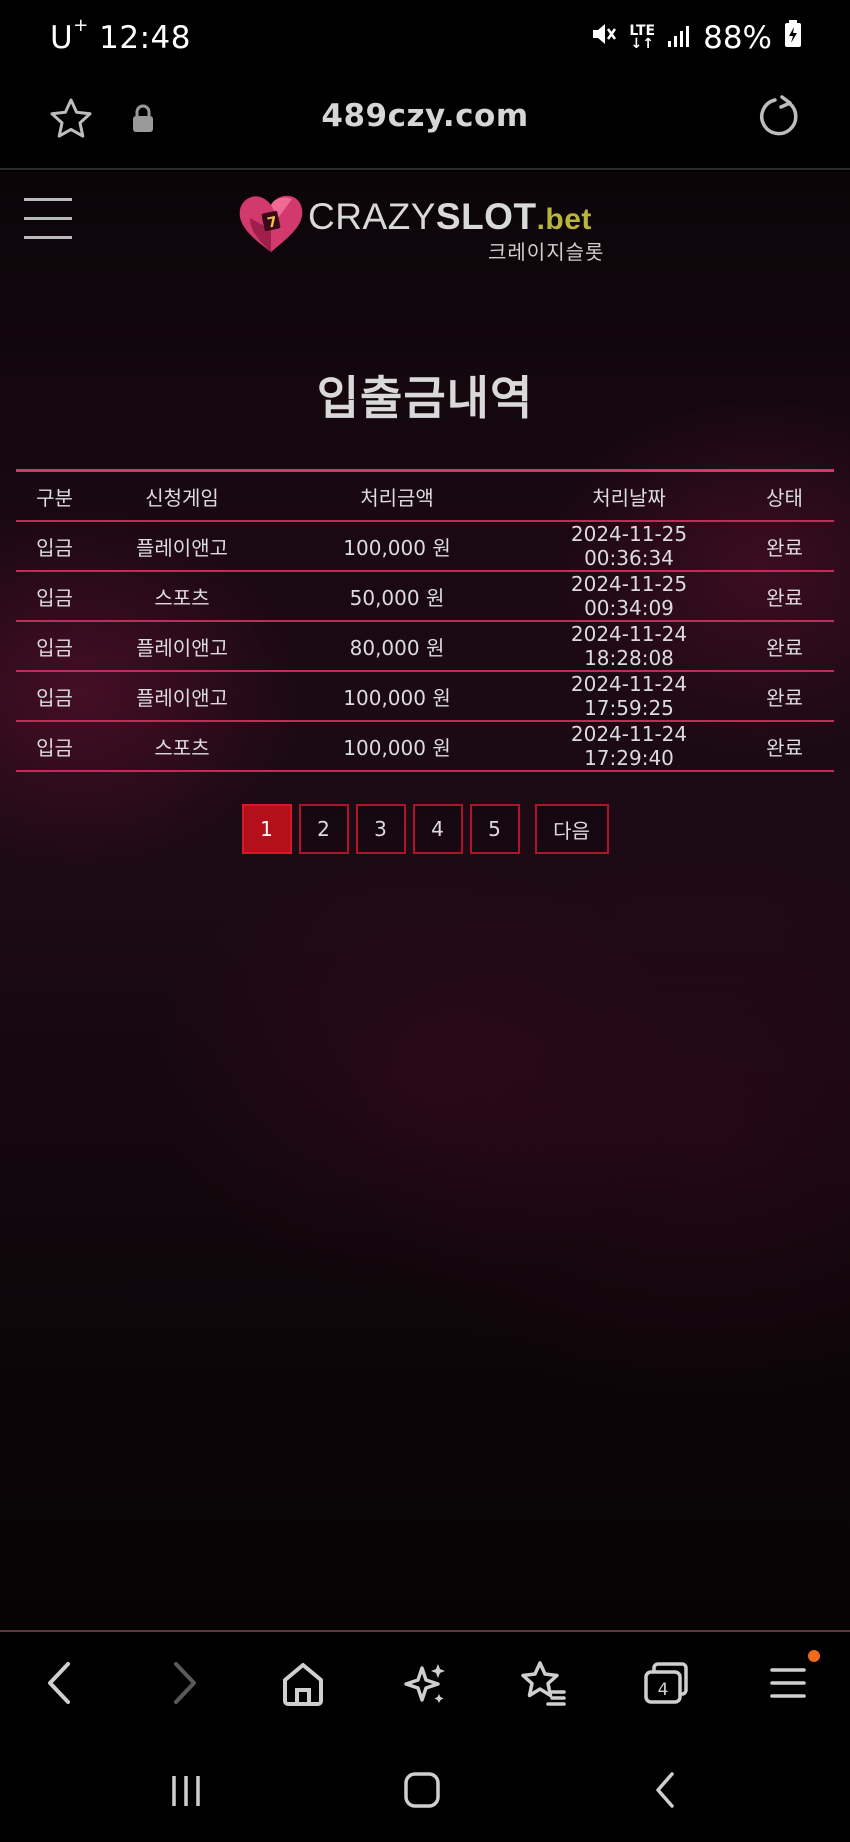 This screenshot has height=1842, width=850. I want to click on cell-date: 2024-11-24 18:28:08, so click(629, 646).